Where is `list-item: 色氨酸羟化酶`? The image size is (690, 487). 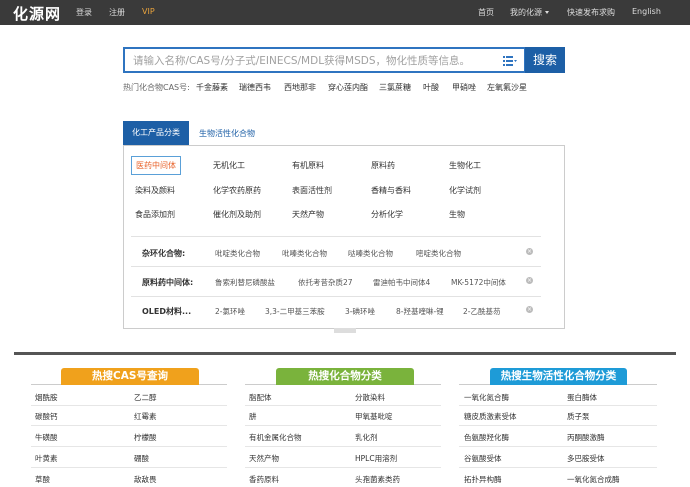 list-item: 色氨酸羟化酶 is located at coordinates (486, 437).